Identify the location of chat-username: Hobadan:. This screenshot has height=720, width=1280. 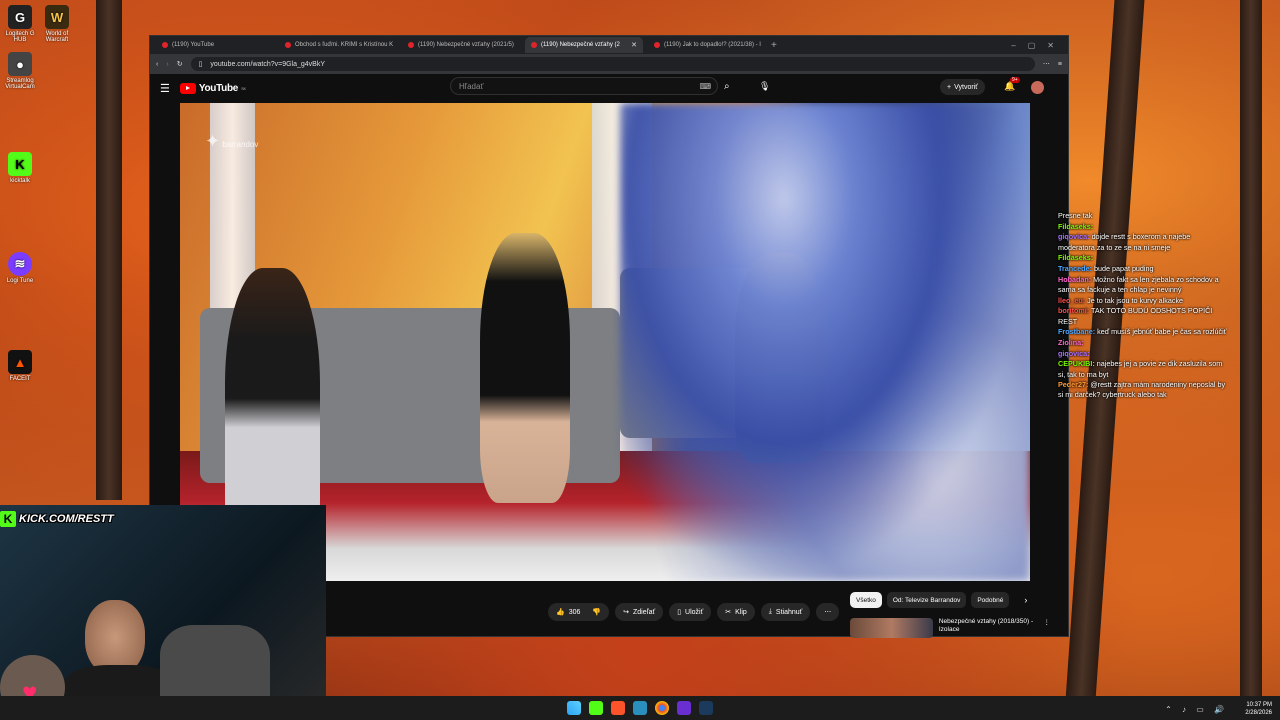
(1074, 279).